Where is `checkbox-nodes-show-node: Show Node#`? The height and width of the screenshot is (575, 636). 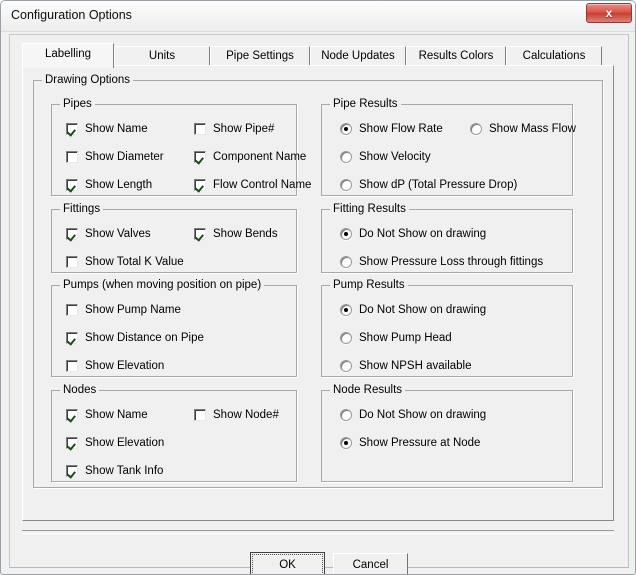 checkbox-nodes-show-node: Show Node# is located at coordinates (236, 415).